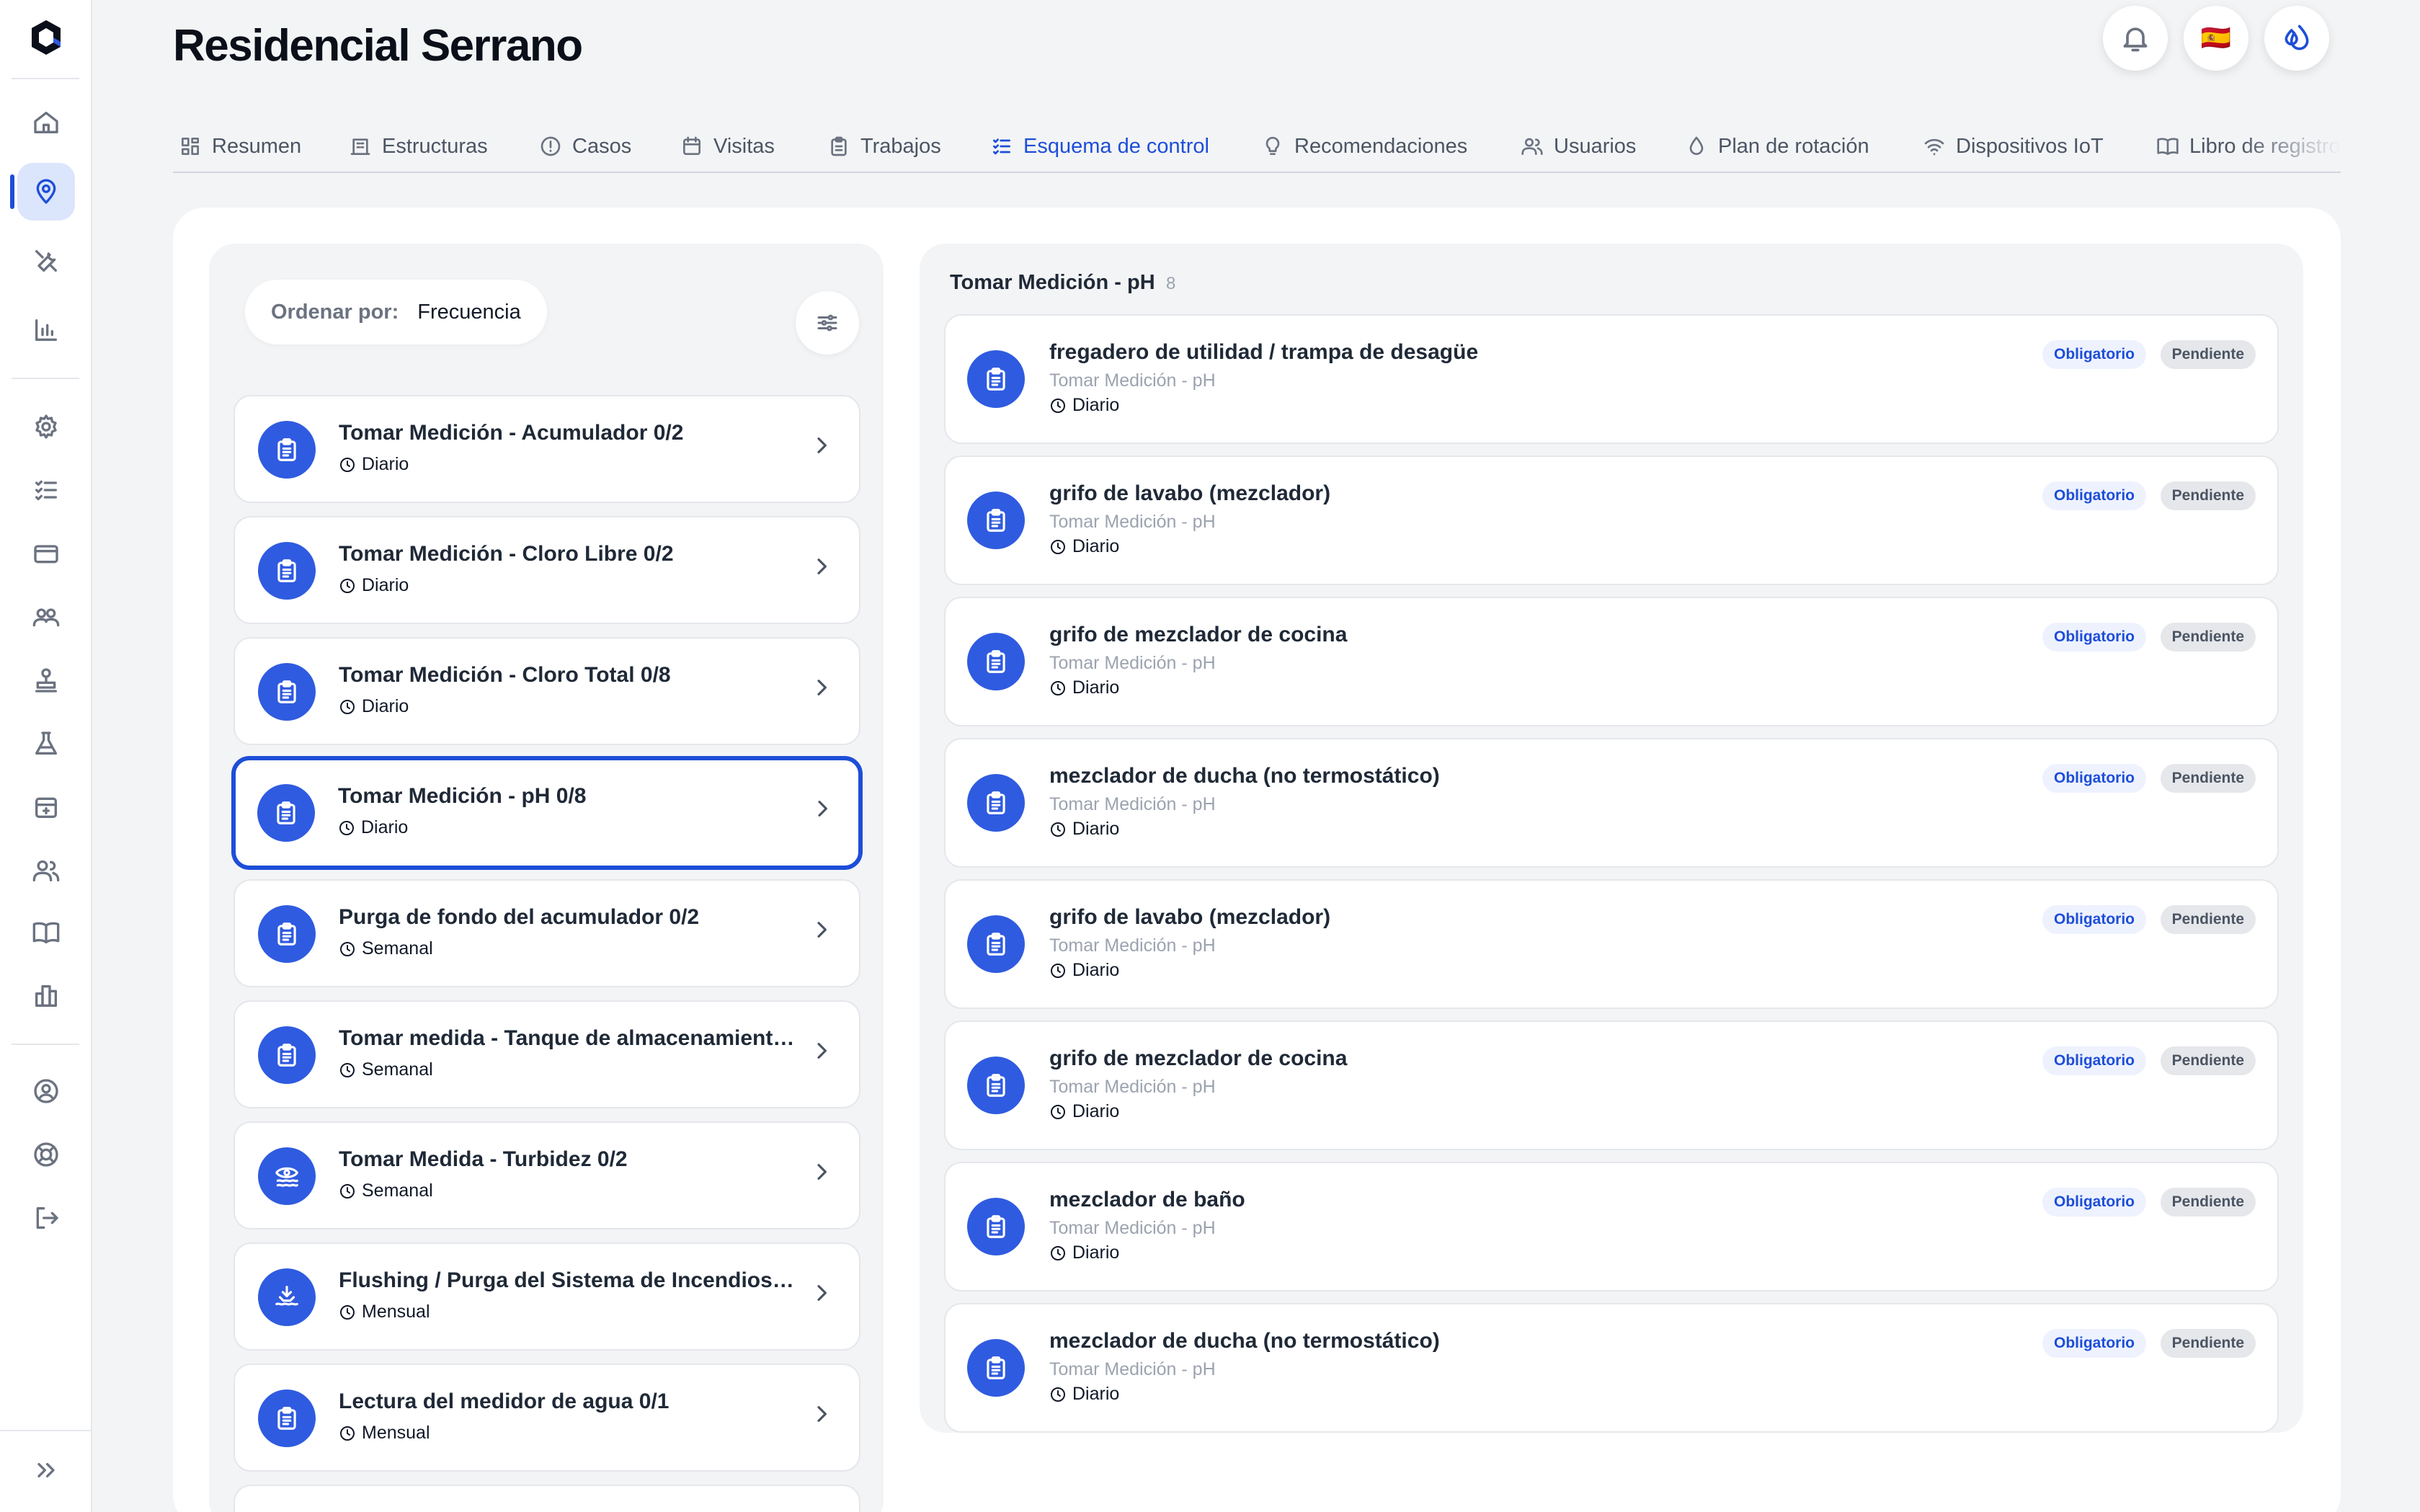  Describe the element at coordinates (547, 813) in the screenshot. I see `task-card-selected: Tomar Medición - pH 0/8 Diario` at that location.